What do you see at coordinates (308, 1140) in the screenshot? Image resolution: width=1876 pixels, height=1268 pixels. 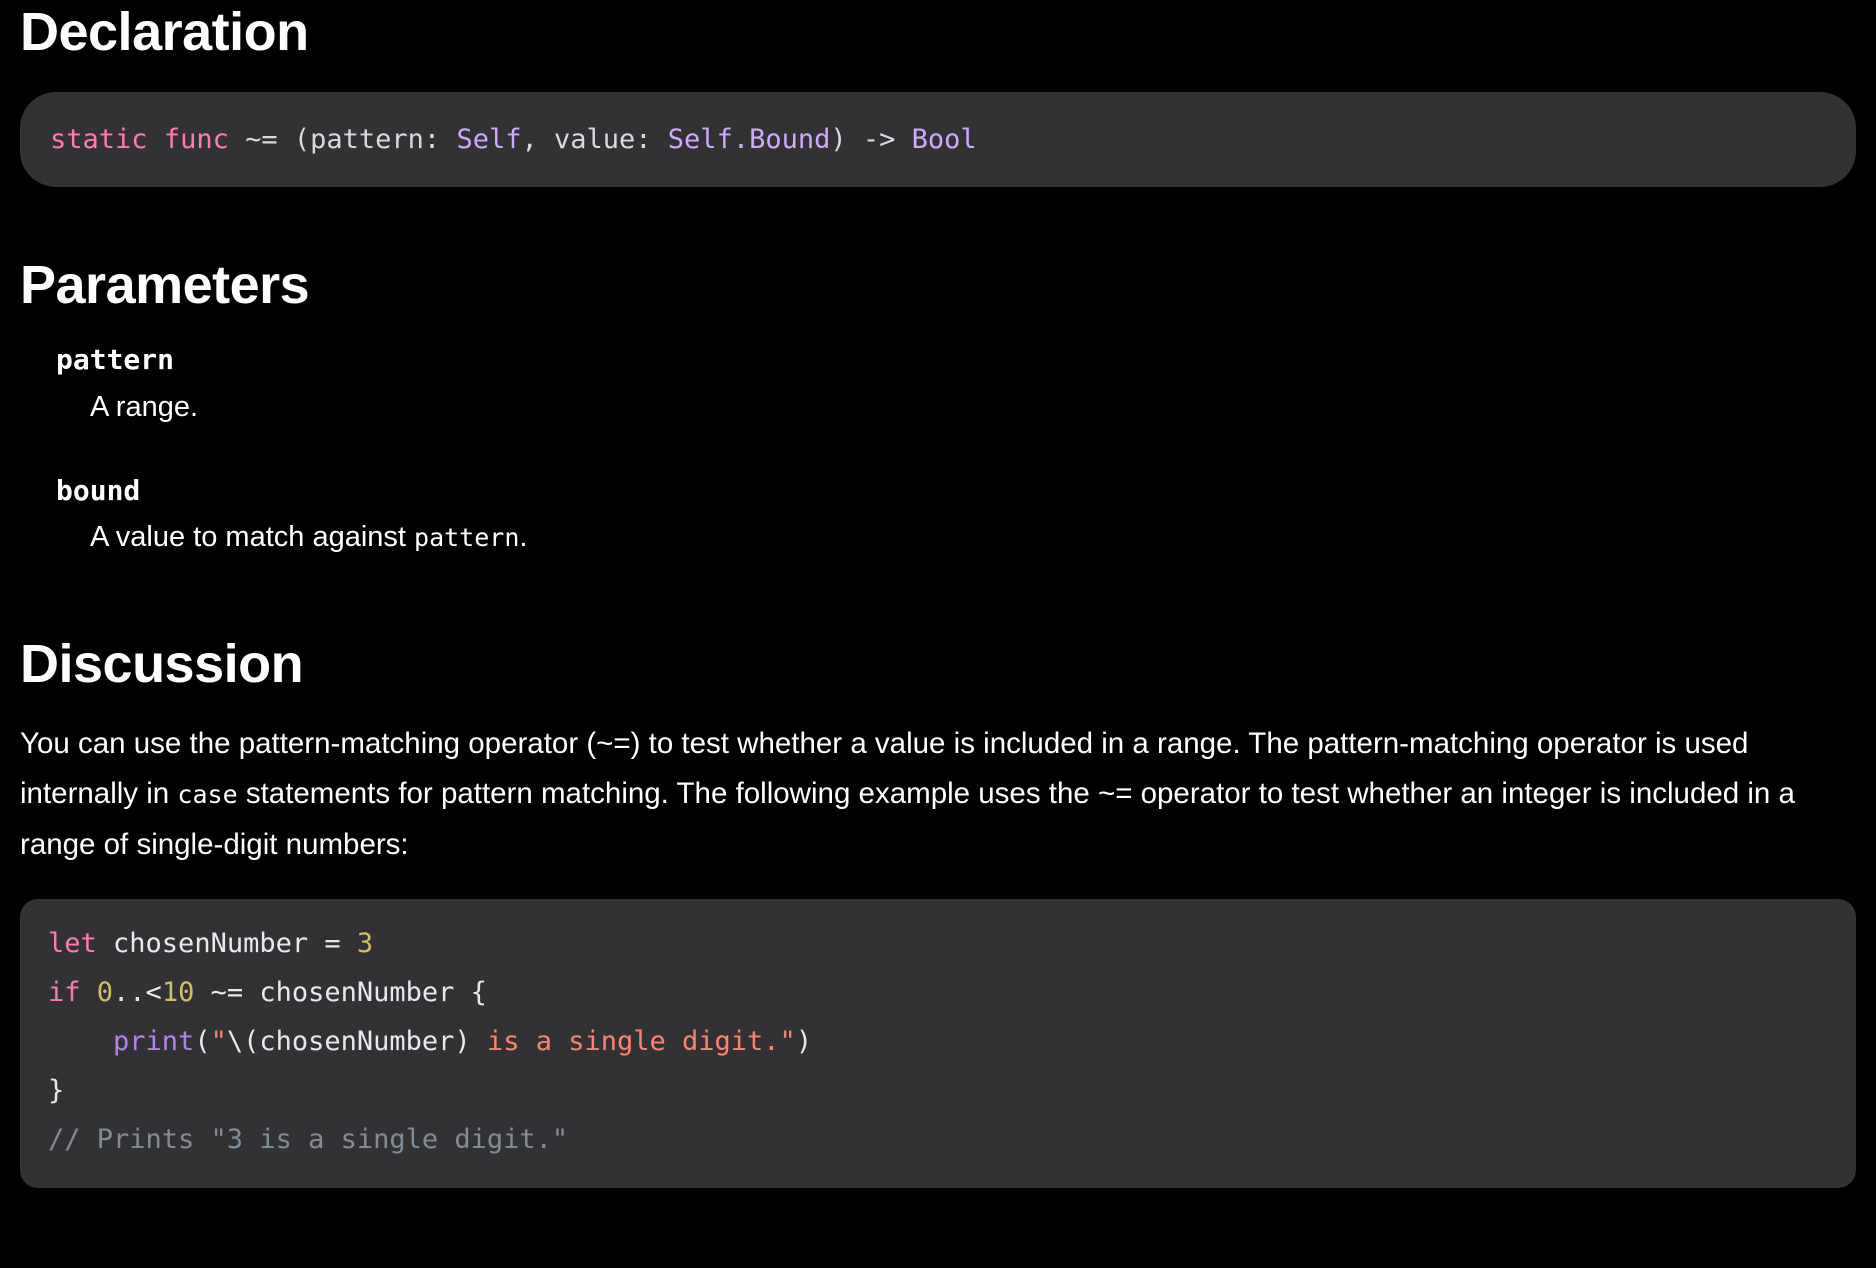 I see `code-comment: // Prints "3 is a single digit."` at bounding box center [308, 1140].